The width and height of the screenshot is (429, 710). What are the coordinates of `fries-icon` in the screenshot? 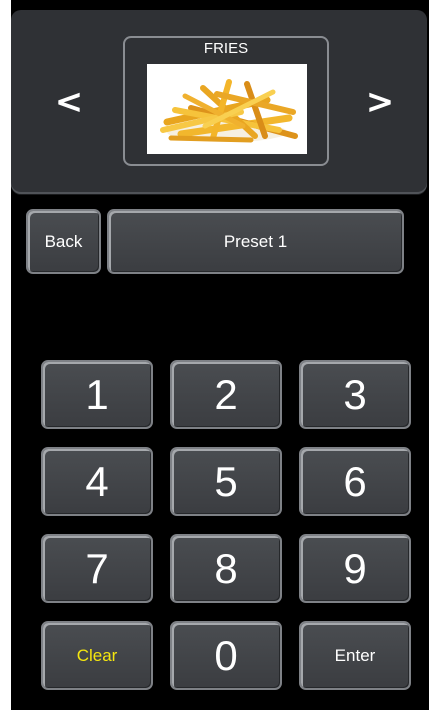 It's located at (227, 109).